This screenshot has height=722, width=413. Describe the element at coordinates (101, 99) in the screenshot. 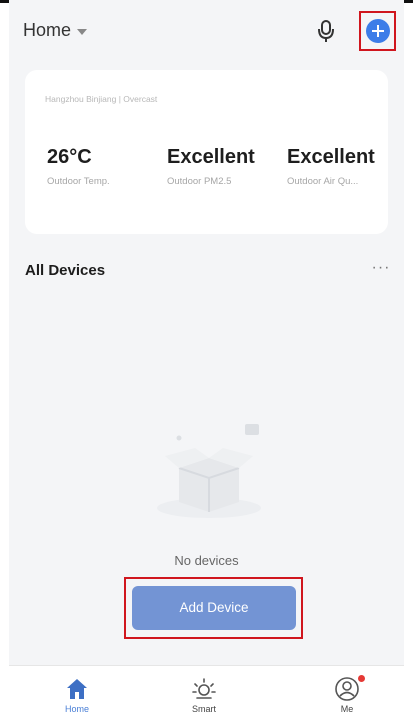

I see `location-weather: Hangzhou Binjiang | Overcast` at that location.